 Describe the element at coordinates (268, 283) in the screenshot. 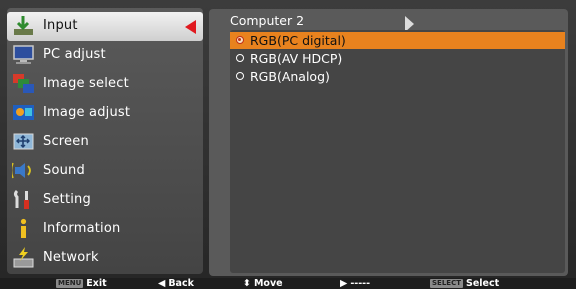

I see `help-move-label: Move` at that location.